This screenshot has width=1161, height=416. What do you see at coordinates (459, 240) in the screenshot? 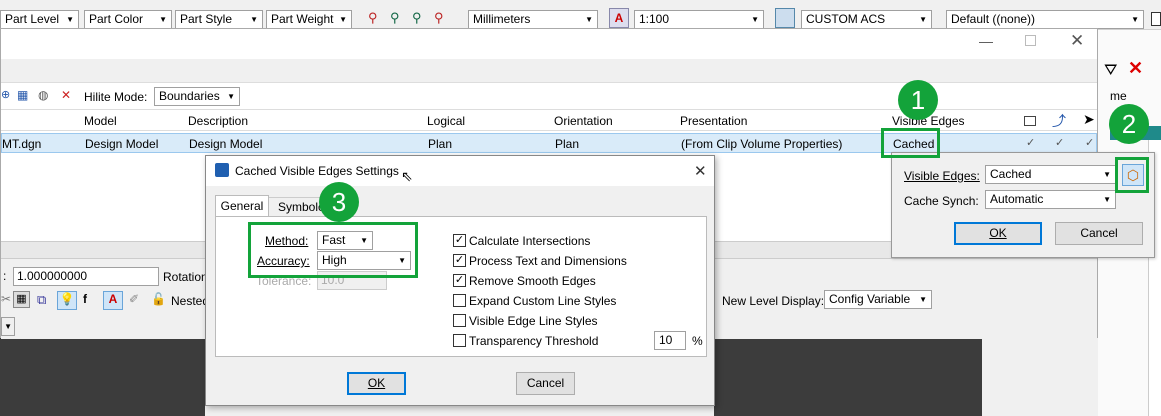
I see `calculate-intersections-checkbox: ✓` at bounding box center [459, 240].